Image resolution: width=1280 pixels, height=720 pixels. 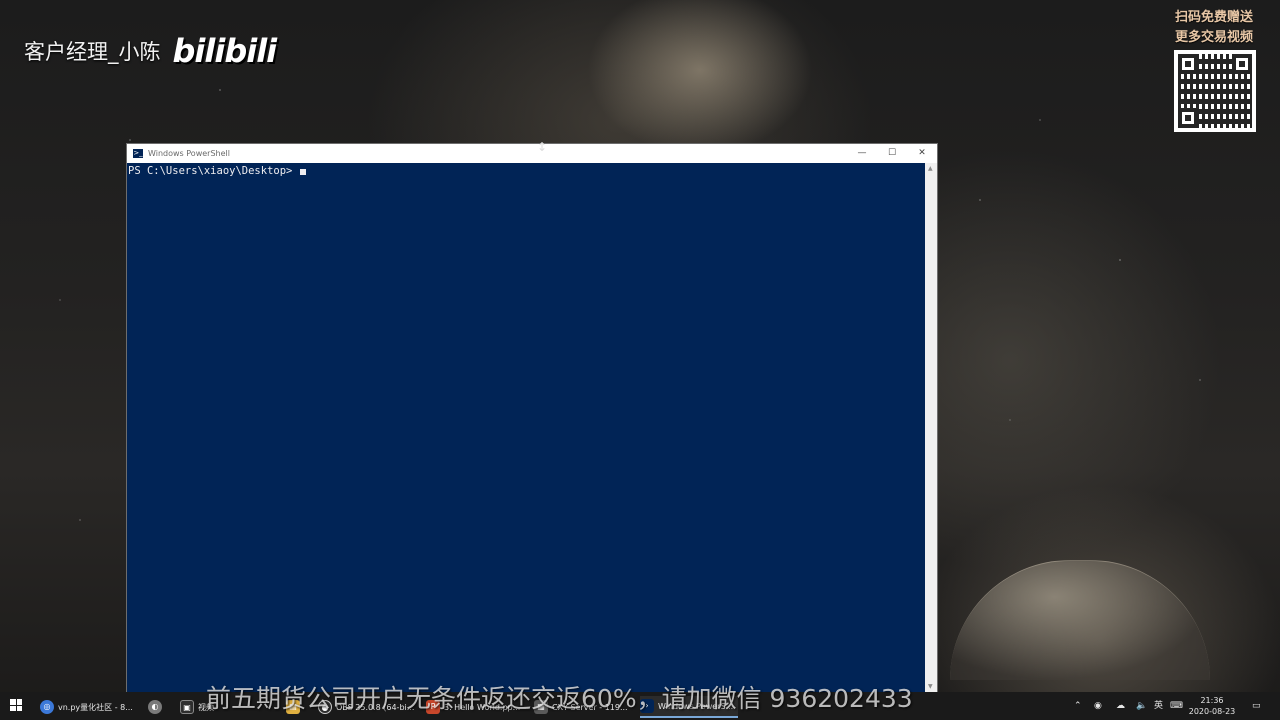 What do you see at coordinates (542, 147) in the screenshot?
I see `resize-cursor-icon: ↕` at bounding box center [542, 147].